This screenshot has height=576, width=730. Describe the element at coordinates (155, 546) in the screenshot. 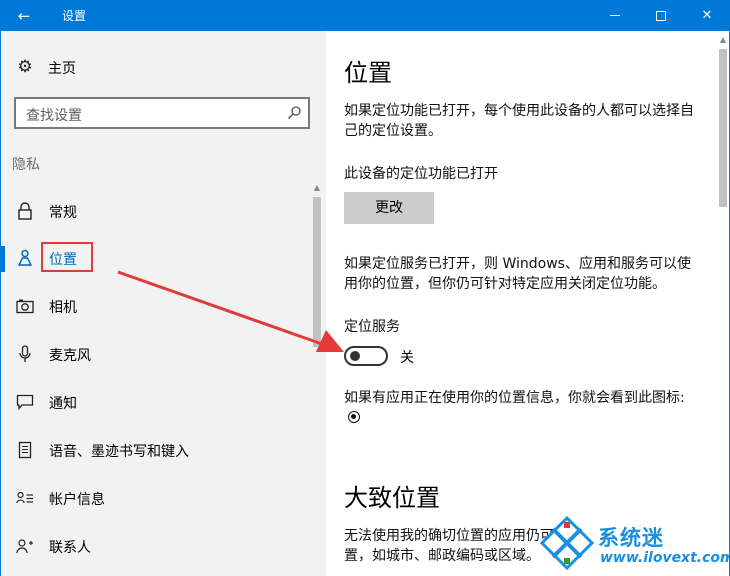

I see `sidebar-item-contacts: 联系人` at that location.